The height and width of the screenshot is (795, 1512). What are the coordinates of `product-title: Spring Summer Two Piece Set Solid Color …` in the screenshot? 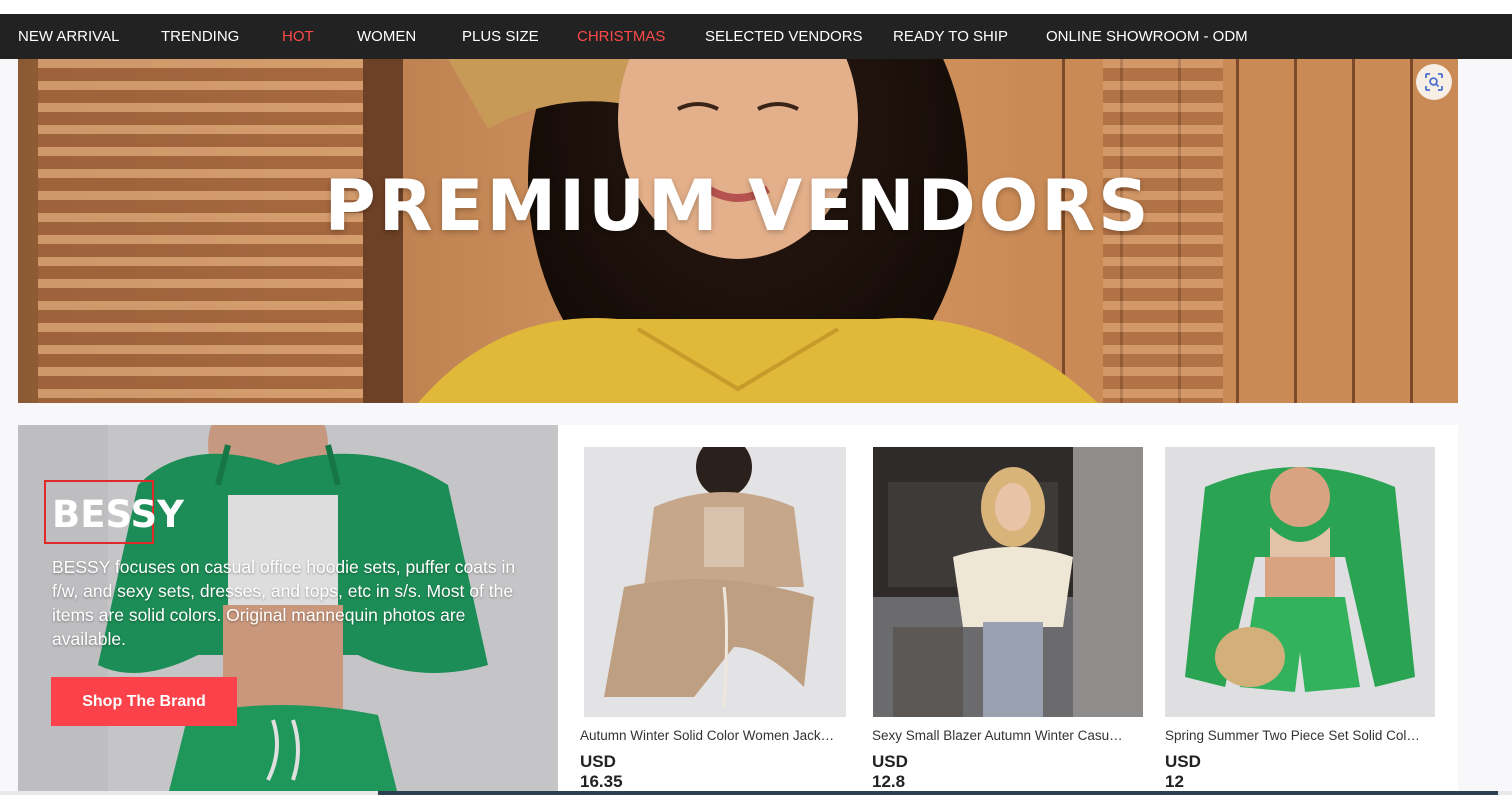 It's located at (1294, 735).